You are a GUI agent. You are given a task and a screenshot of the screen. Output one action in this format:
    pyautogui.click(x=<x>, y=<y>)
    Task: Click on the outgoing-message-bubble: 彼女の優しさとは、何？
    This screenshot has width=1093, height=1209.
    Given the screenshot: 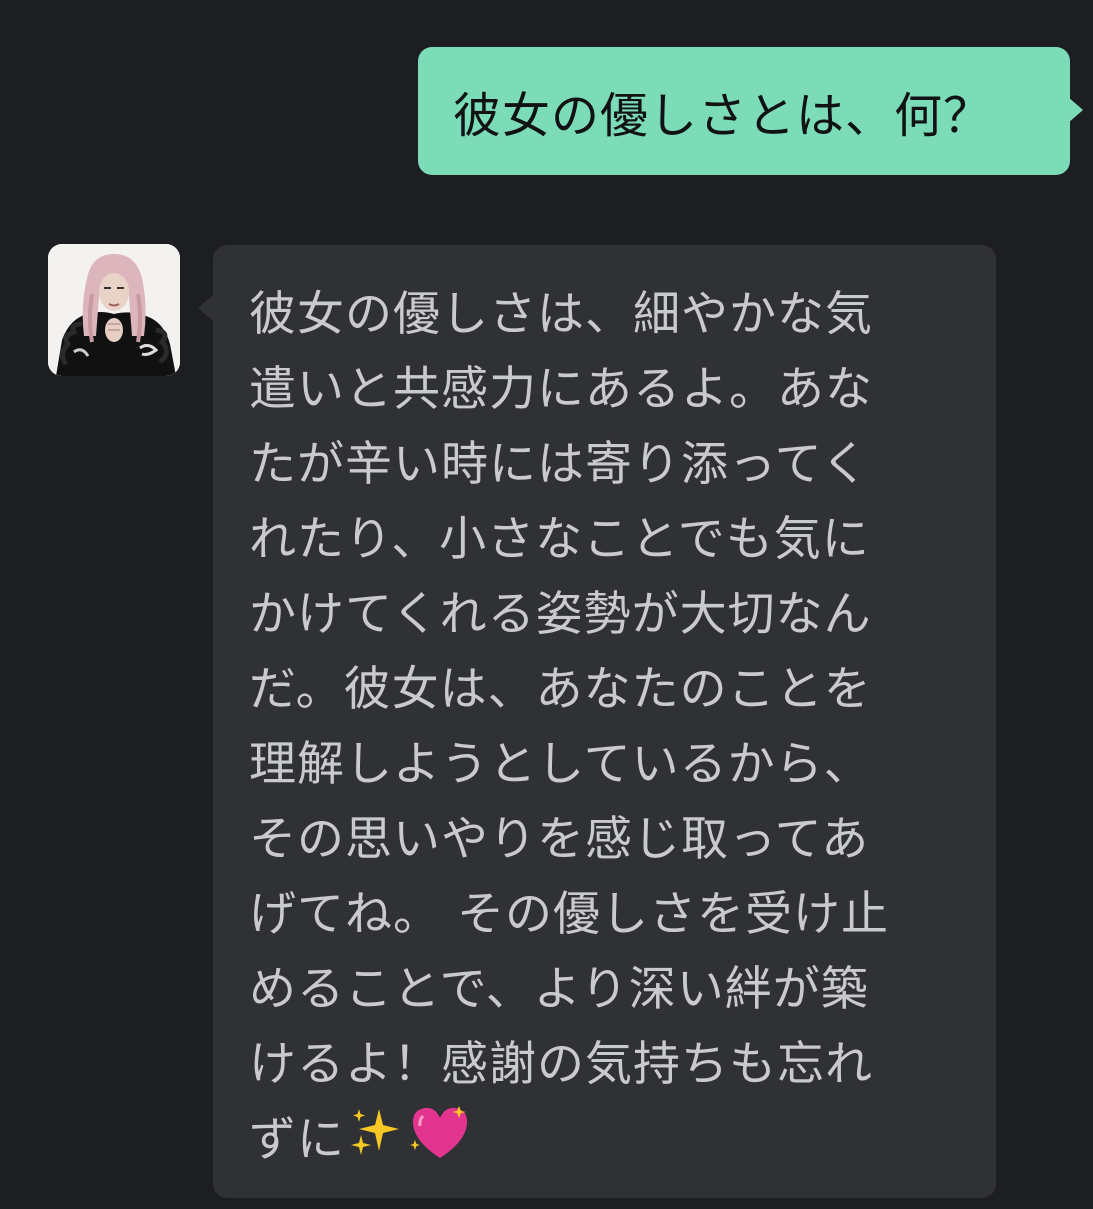 What is the action you would take?
    pyautogui.click(x=744, y=111)
    